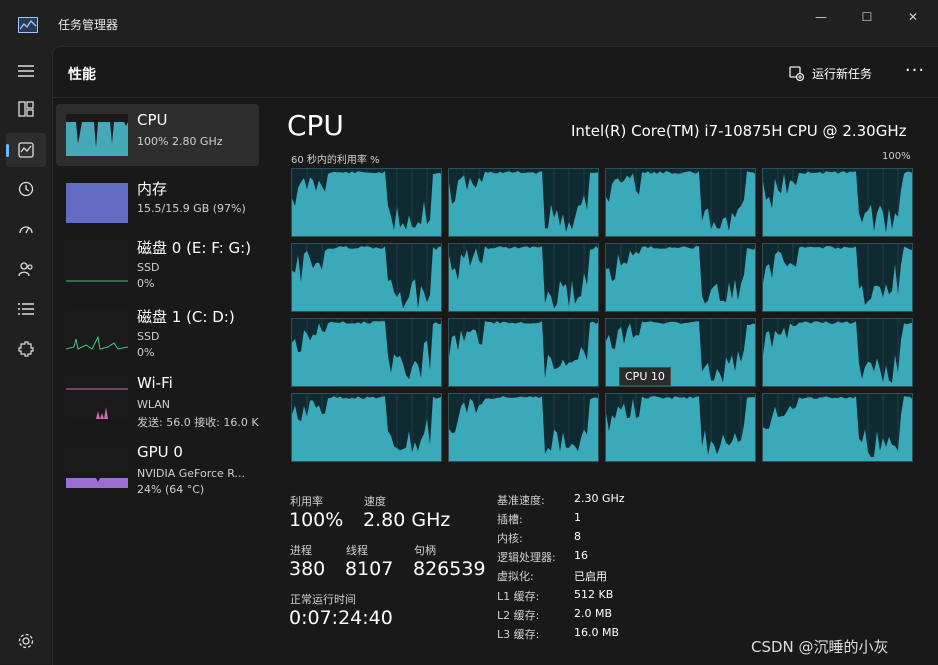 This screenshot has width=938, height=665. I want to click on utilization-label: 利用率, so click(306, 501).